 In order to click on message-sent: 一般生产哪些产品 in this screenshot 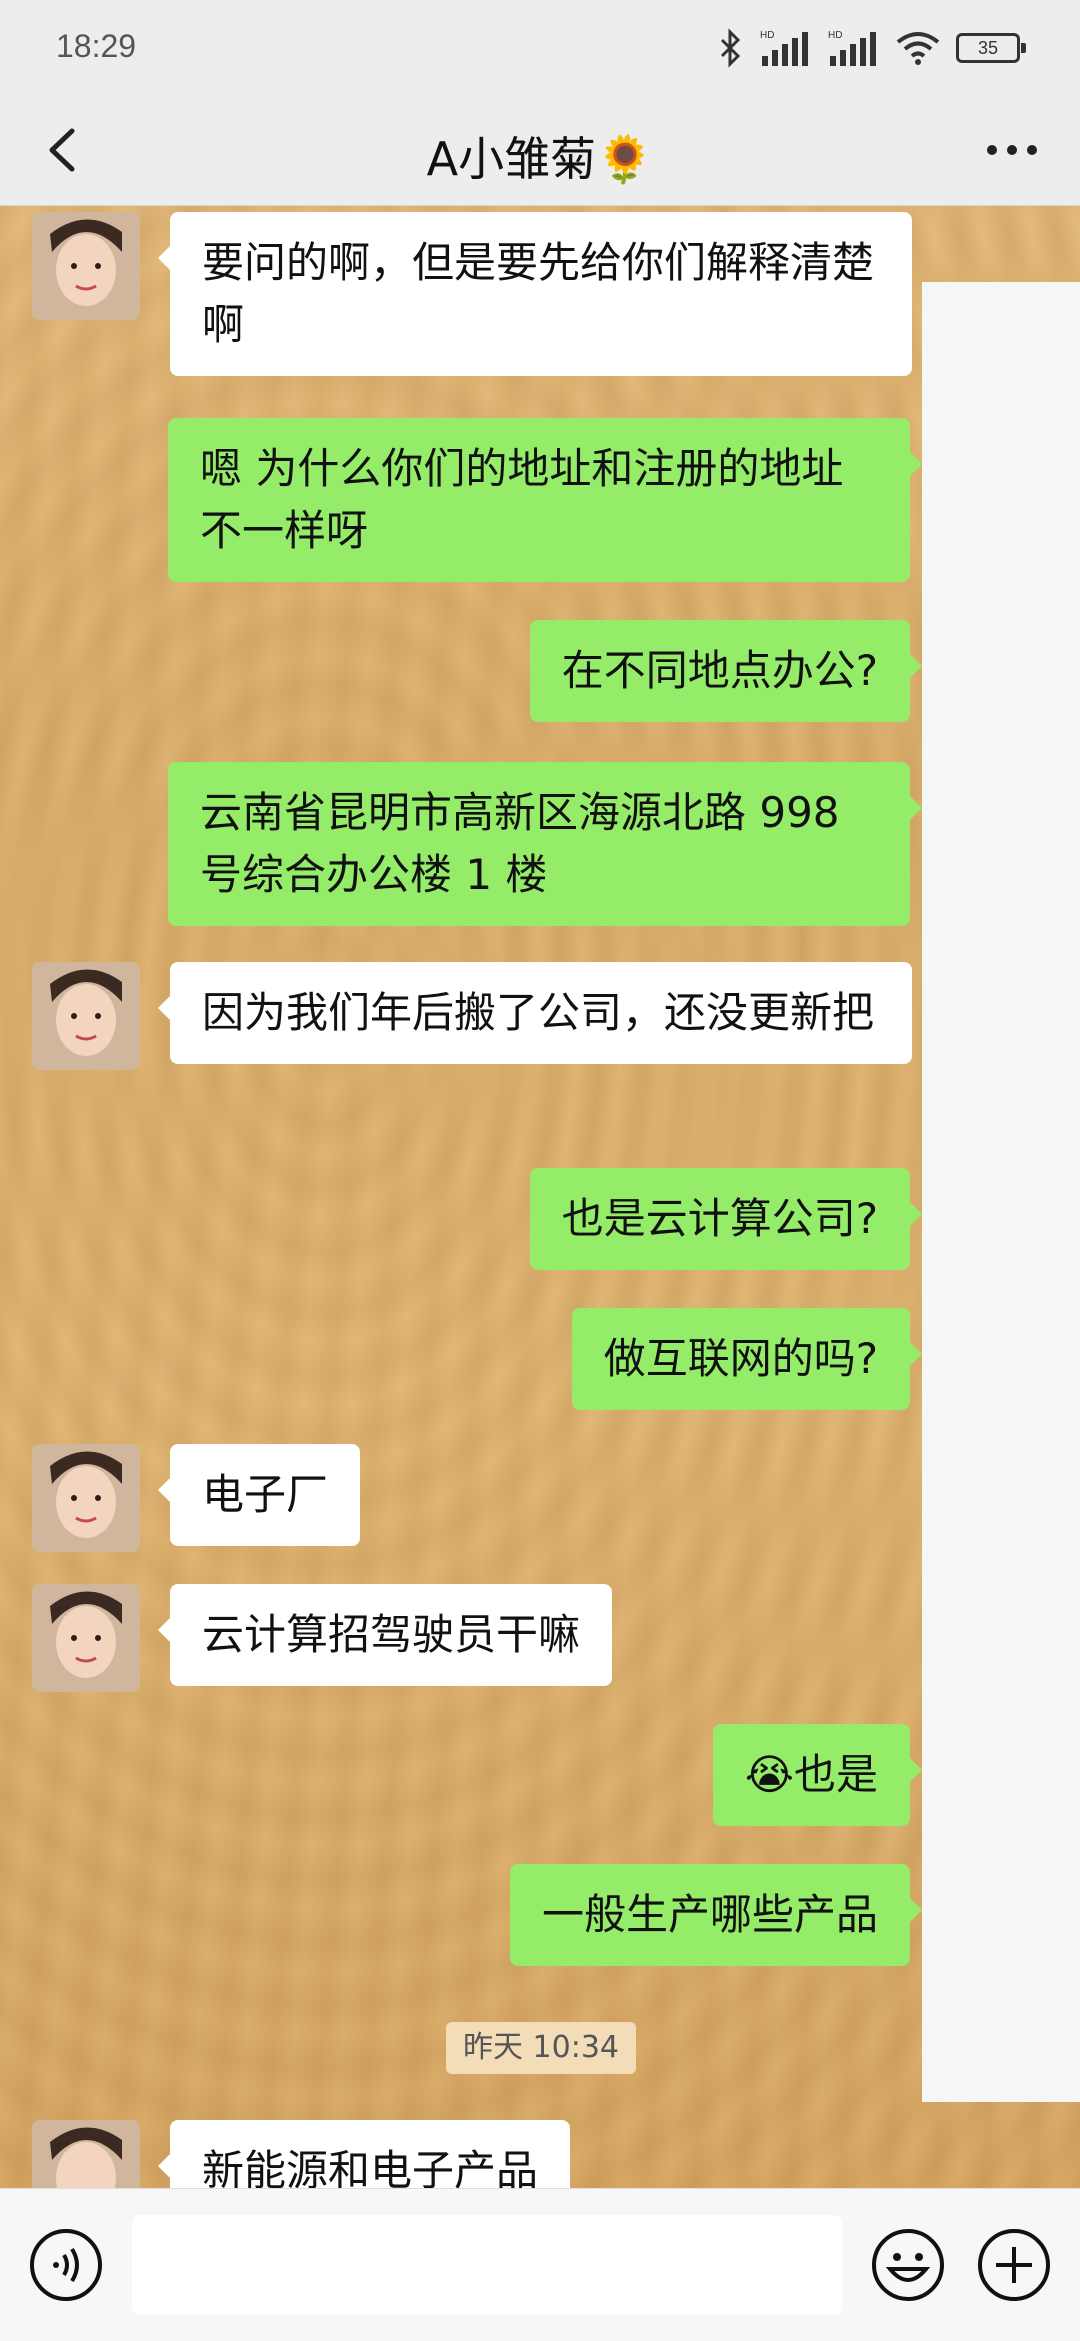, I will do `click(716, 1915)`.